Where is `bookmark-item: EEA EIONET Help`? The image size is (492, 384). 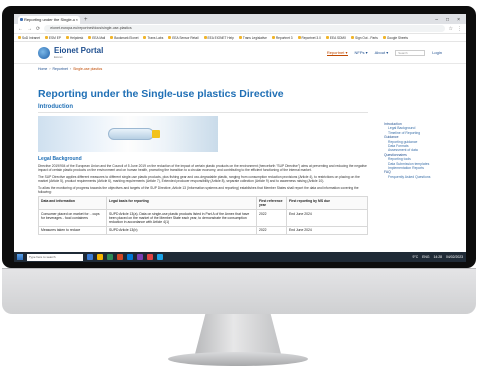
bookmark-item: EEA EIONET Help is located at coordinates (218, 37).